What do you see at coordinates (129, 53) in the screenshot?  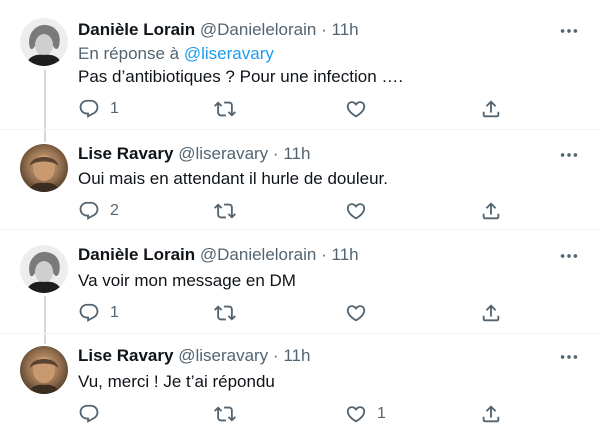 I see `replying-to-label: En réponse à` at bounding box center [129, 53].